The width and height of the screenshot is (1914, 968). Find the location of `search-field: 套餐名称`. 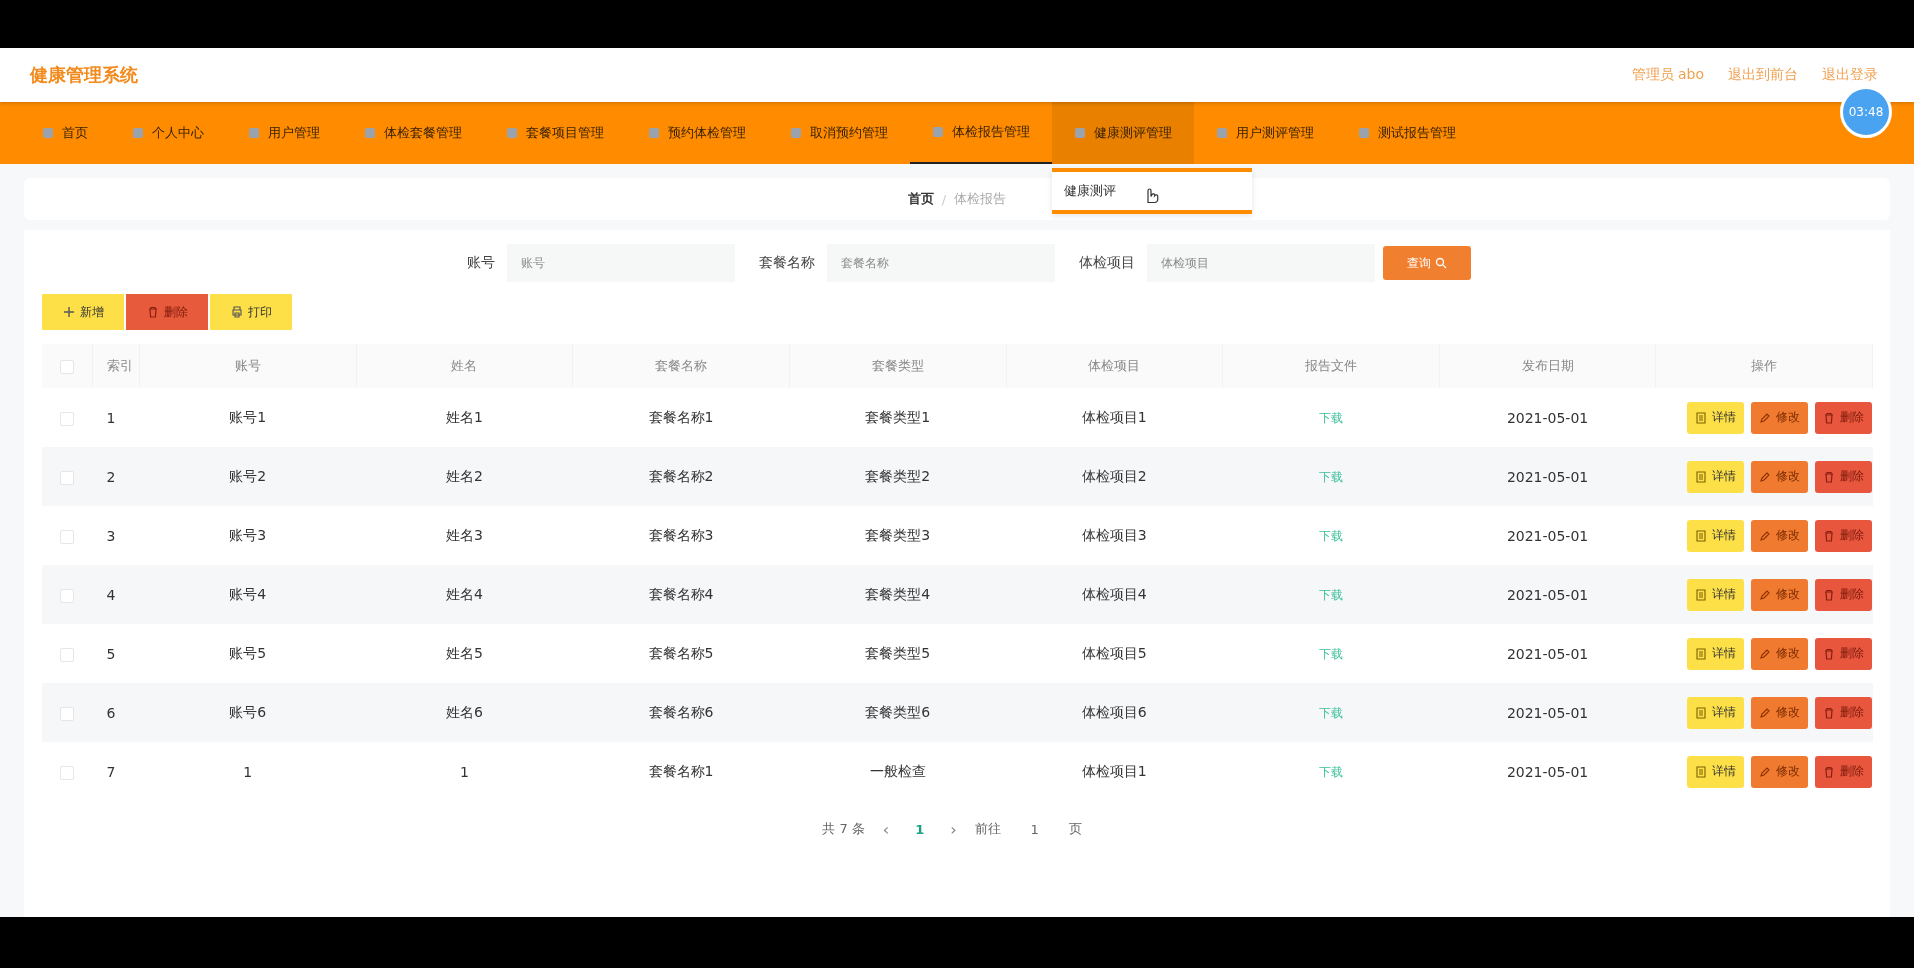

search-field: 套餐名称 is located at coordinates (941, 263).